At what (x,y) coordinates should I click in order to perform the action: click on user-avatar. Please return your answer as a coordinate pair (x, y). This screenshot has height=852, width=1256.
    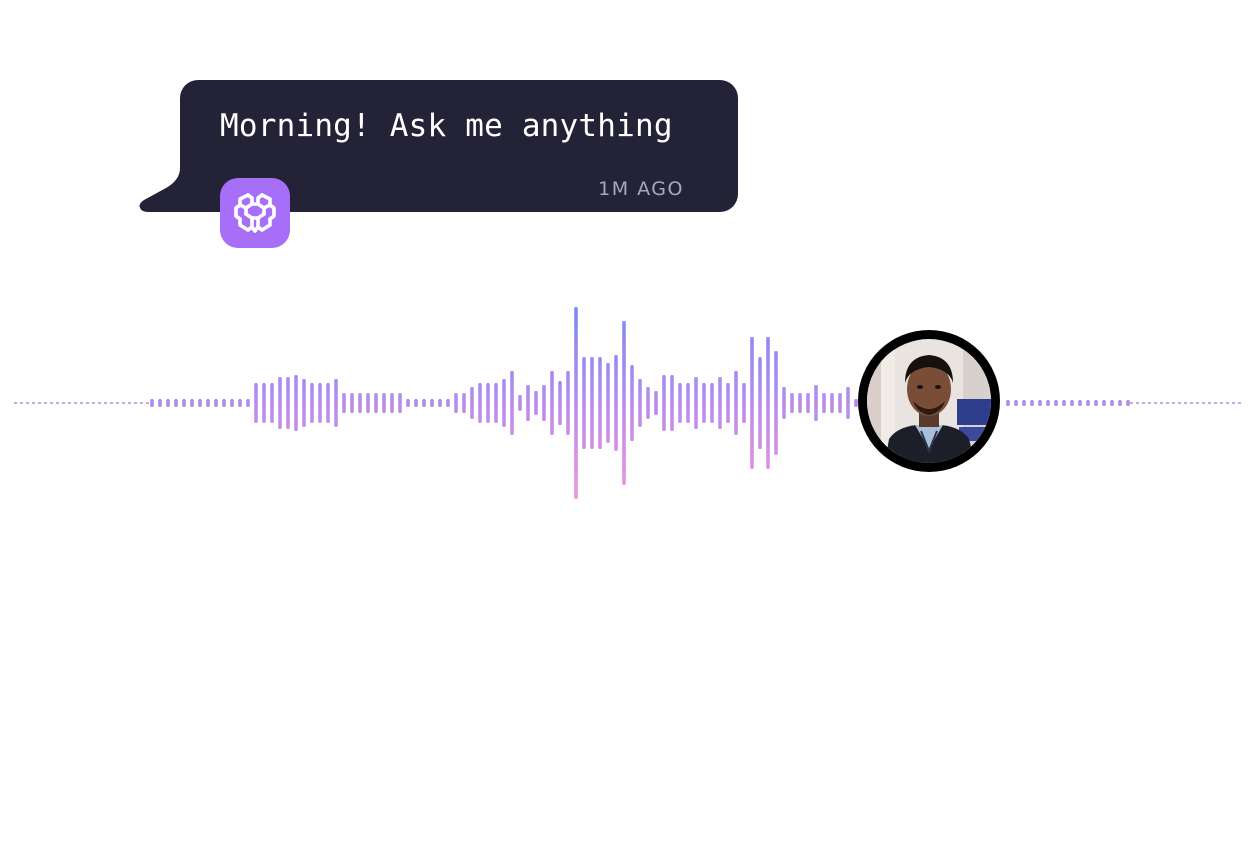
    Looking at the image, I should click on (929, 401).